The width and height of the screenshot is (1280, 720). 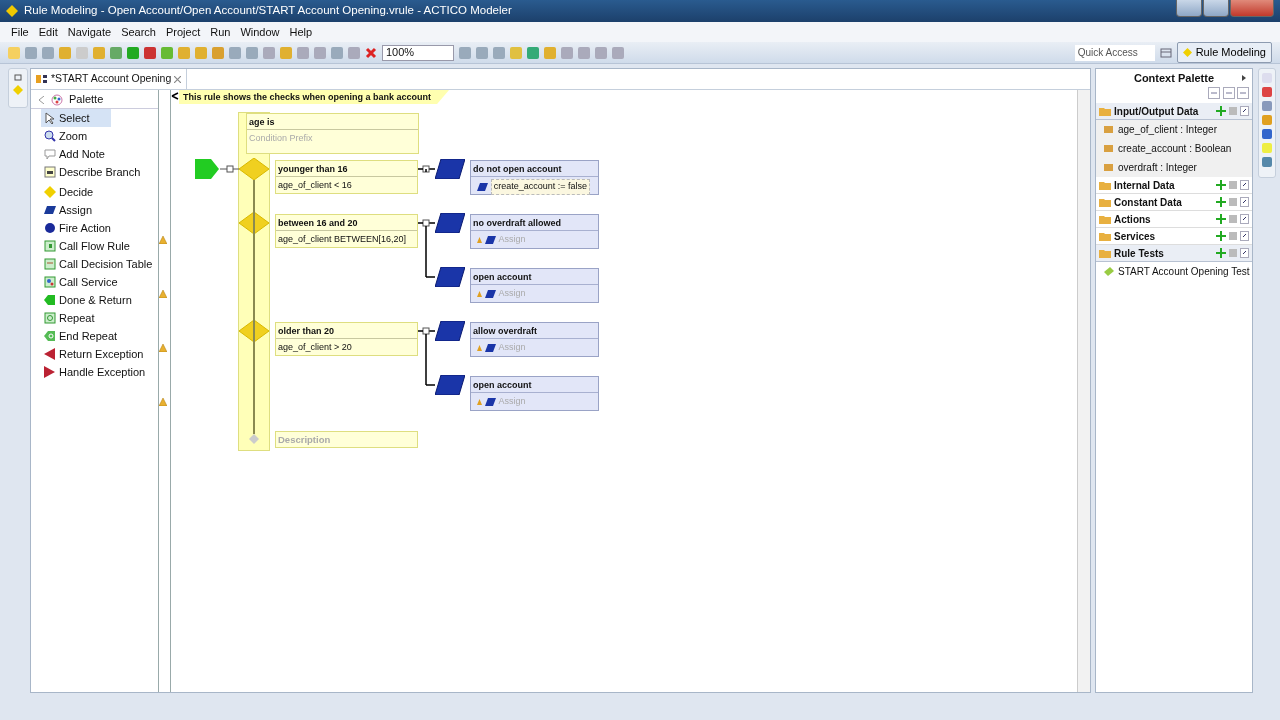 What do you see at coordinates (346, 331) in the screenshot?
I see `branch-title: older than 20` at bounding box center [346, 331].